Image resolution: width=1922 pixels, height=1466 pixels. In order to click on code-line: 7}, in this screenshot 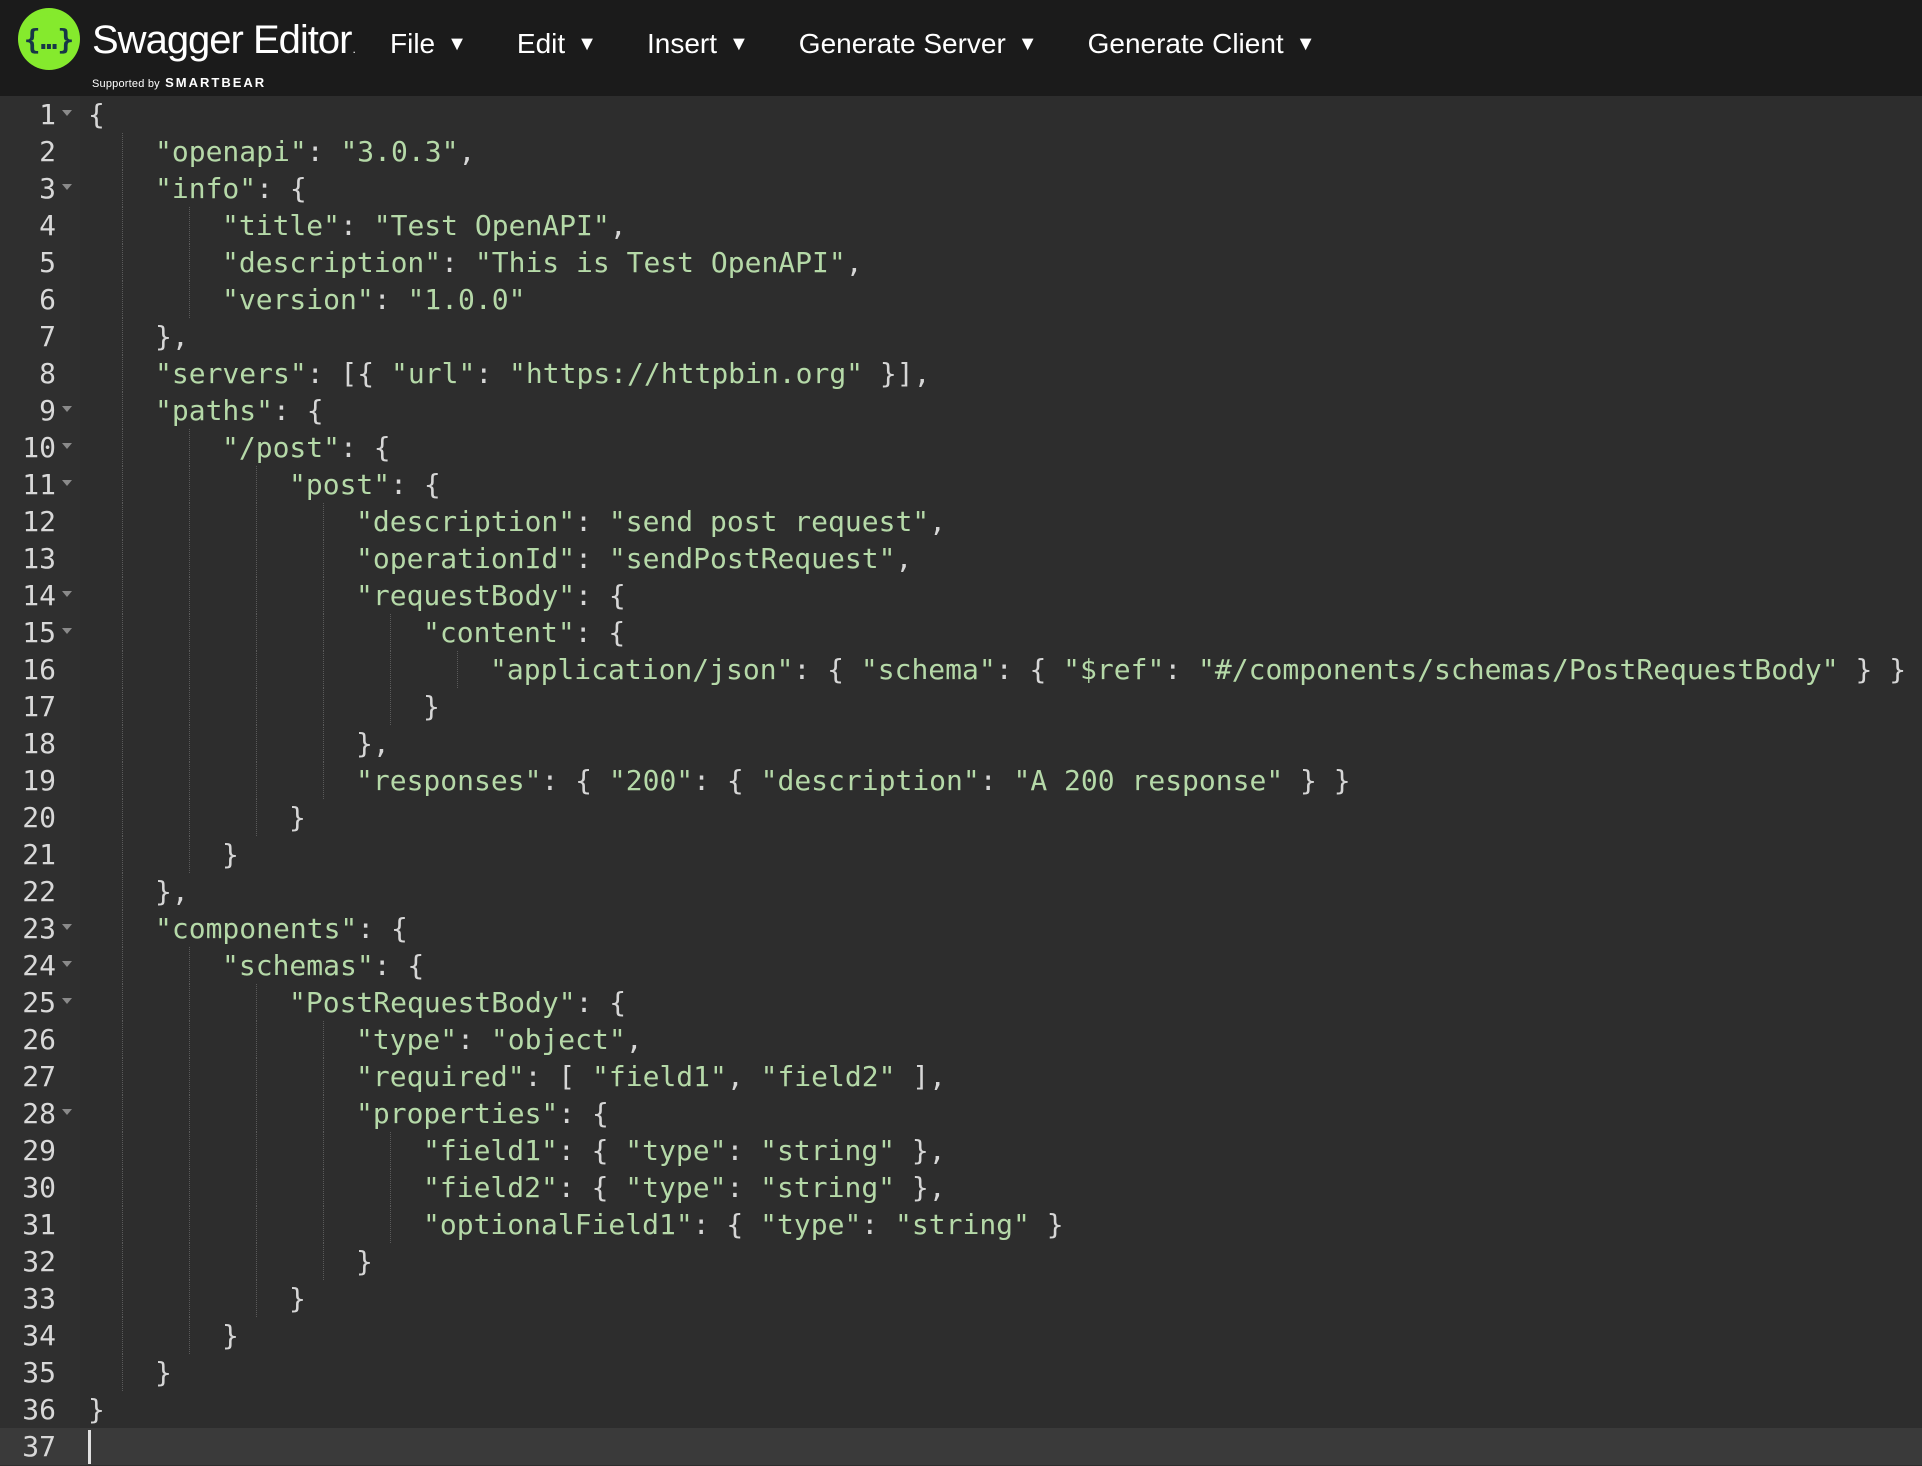, I will do `click(961, 336)`.